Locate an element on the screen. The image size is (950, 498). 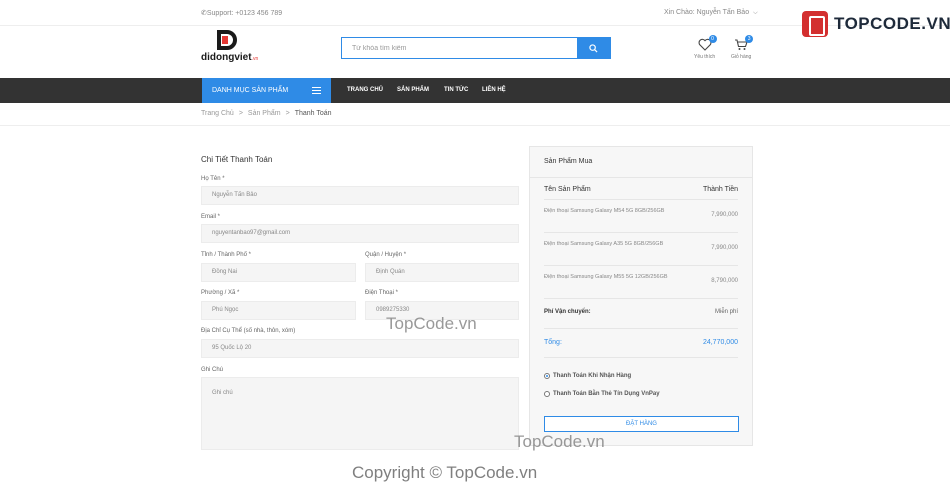
ward-label: Phường / Xã * is located at coordinates (220, 293).